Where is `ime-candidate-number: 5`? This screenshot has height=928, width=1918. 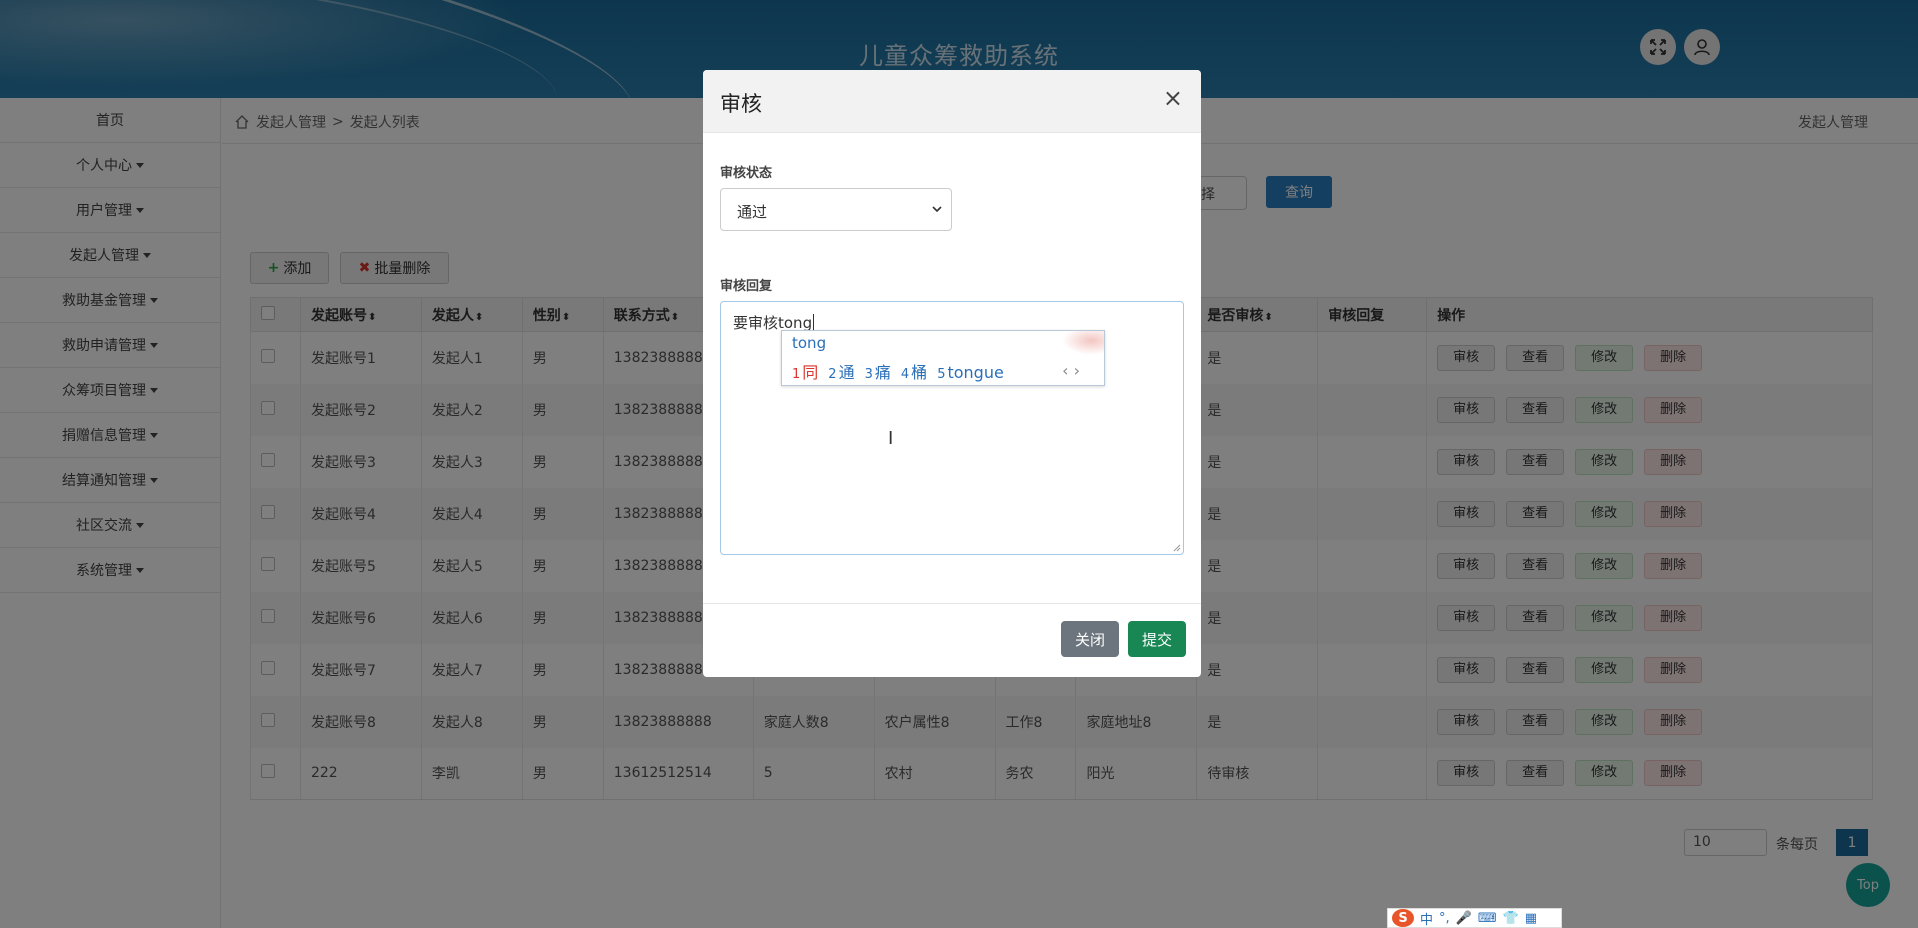 ime-candidate-number: 5 is located at coordinates (941, 374).